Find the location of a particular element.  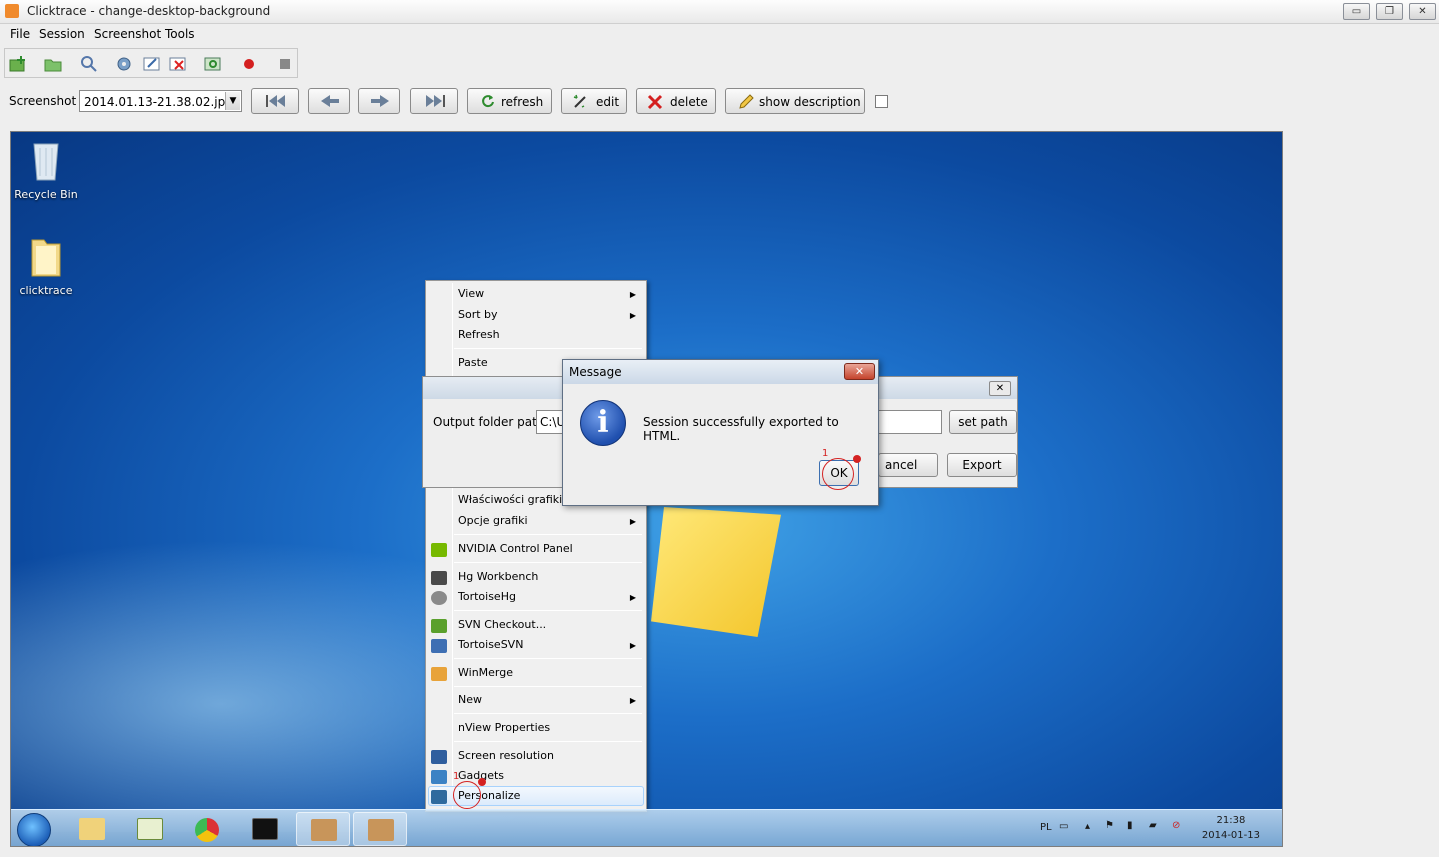

previous-screenshot-button is located at coordinates (329, 101).